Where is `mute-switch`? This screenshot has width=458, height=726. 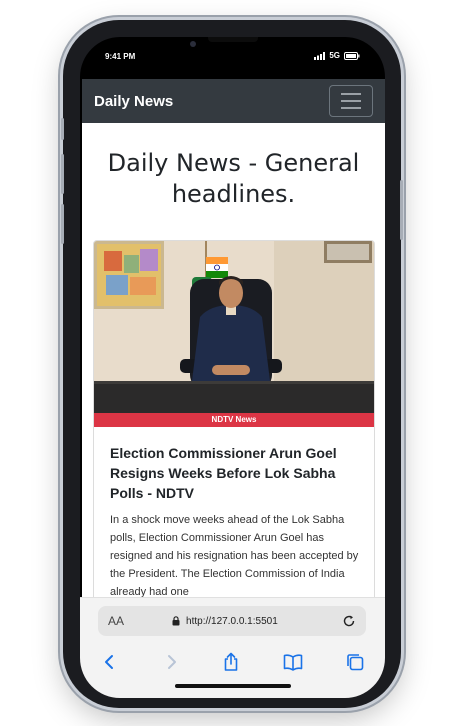
mute-switch is located at coordinates (62, 129).